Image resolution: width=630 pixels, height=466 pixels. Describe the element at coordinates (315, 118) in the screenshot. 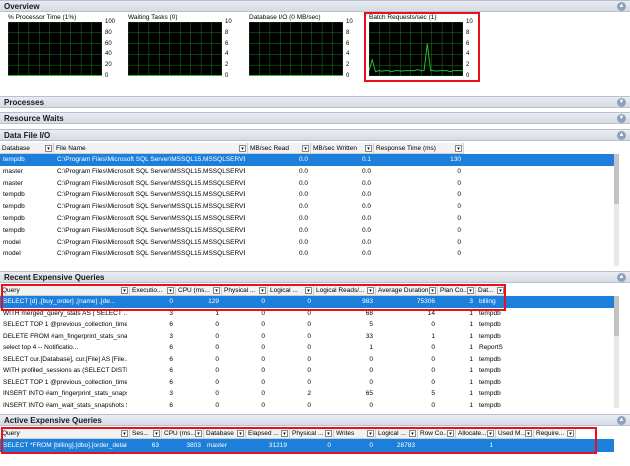

I see `section-header-resource-waits: Resource Waits ▼` at that location.